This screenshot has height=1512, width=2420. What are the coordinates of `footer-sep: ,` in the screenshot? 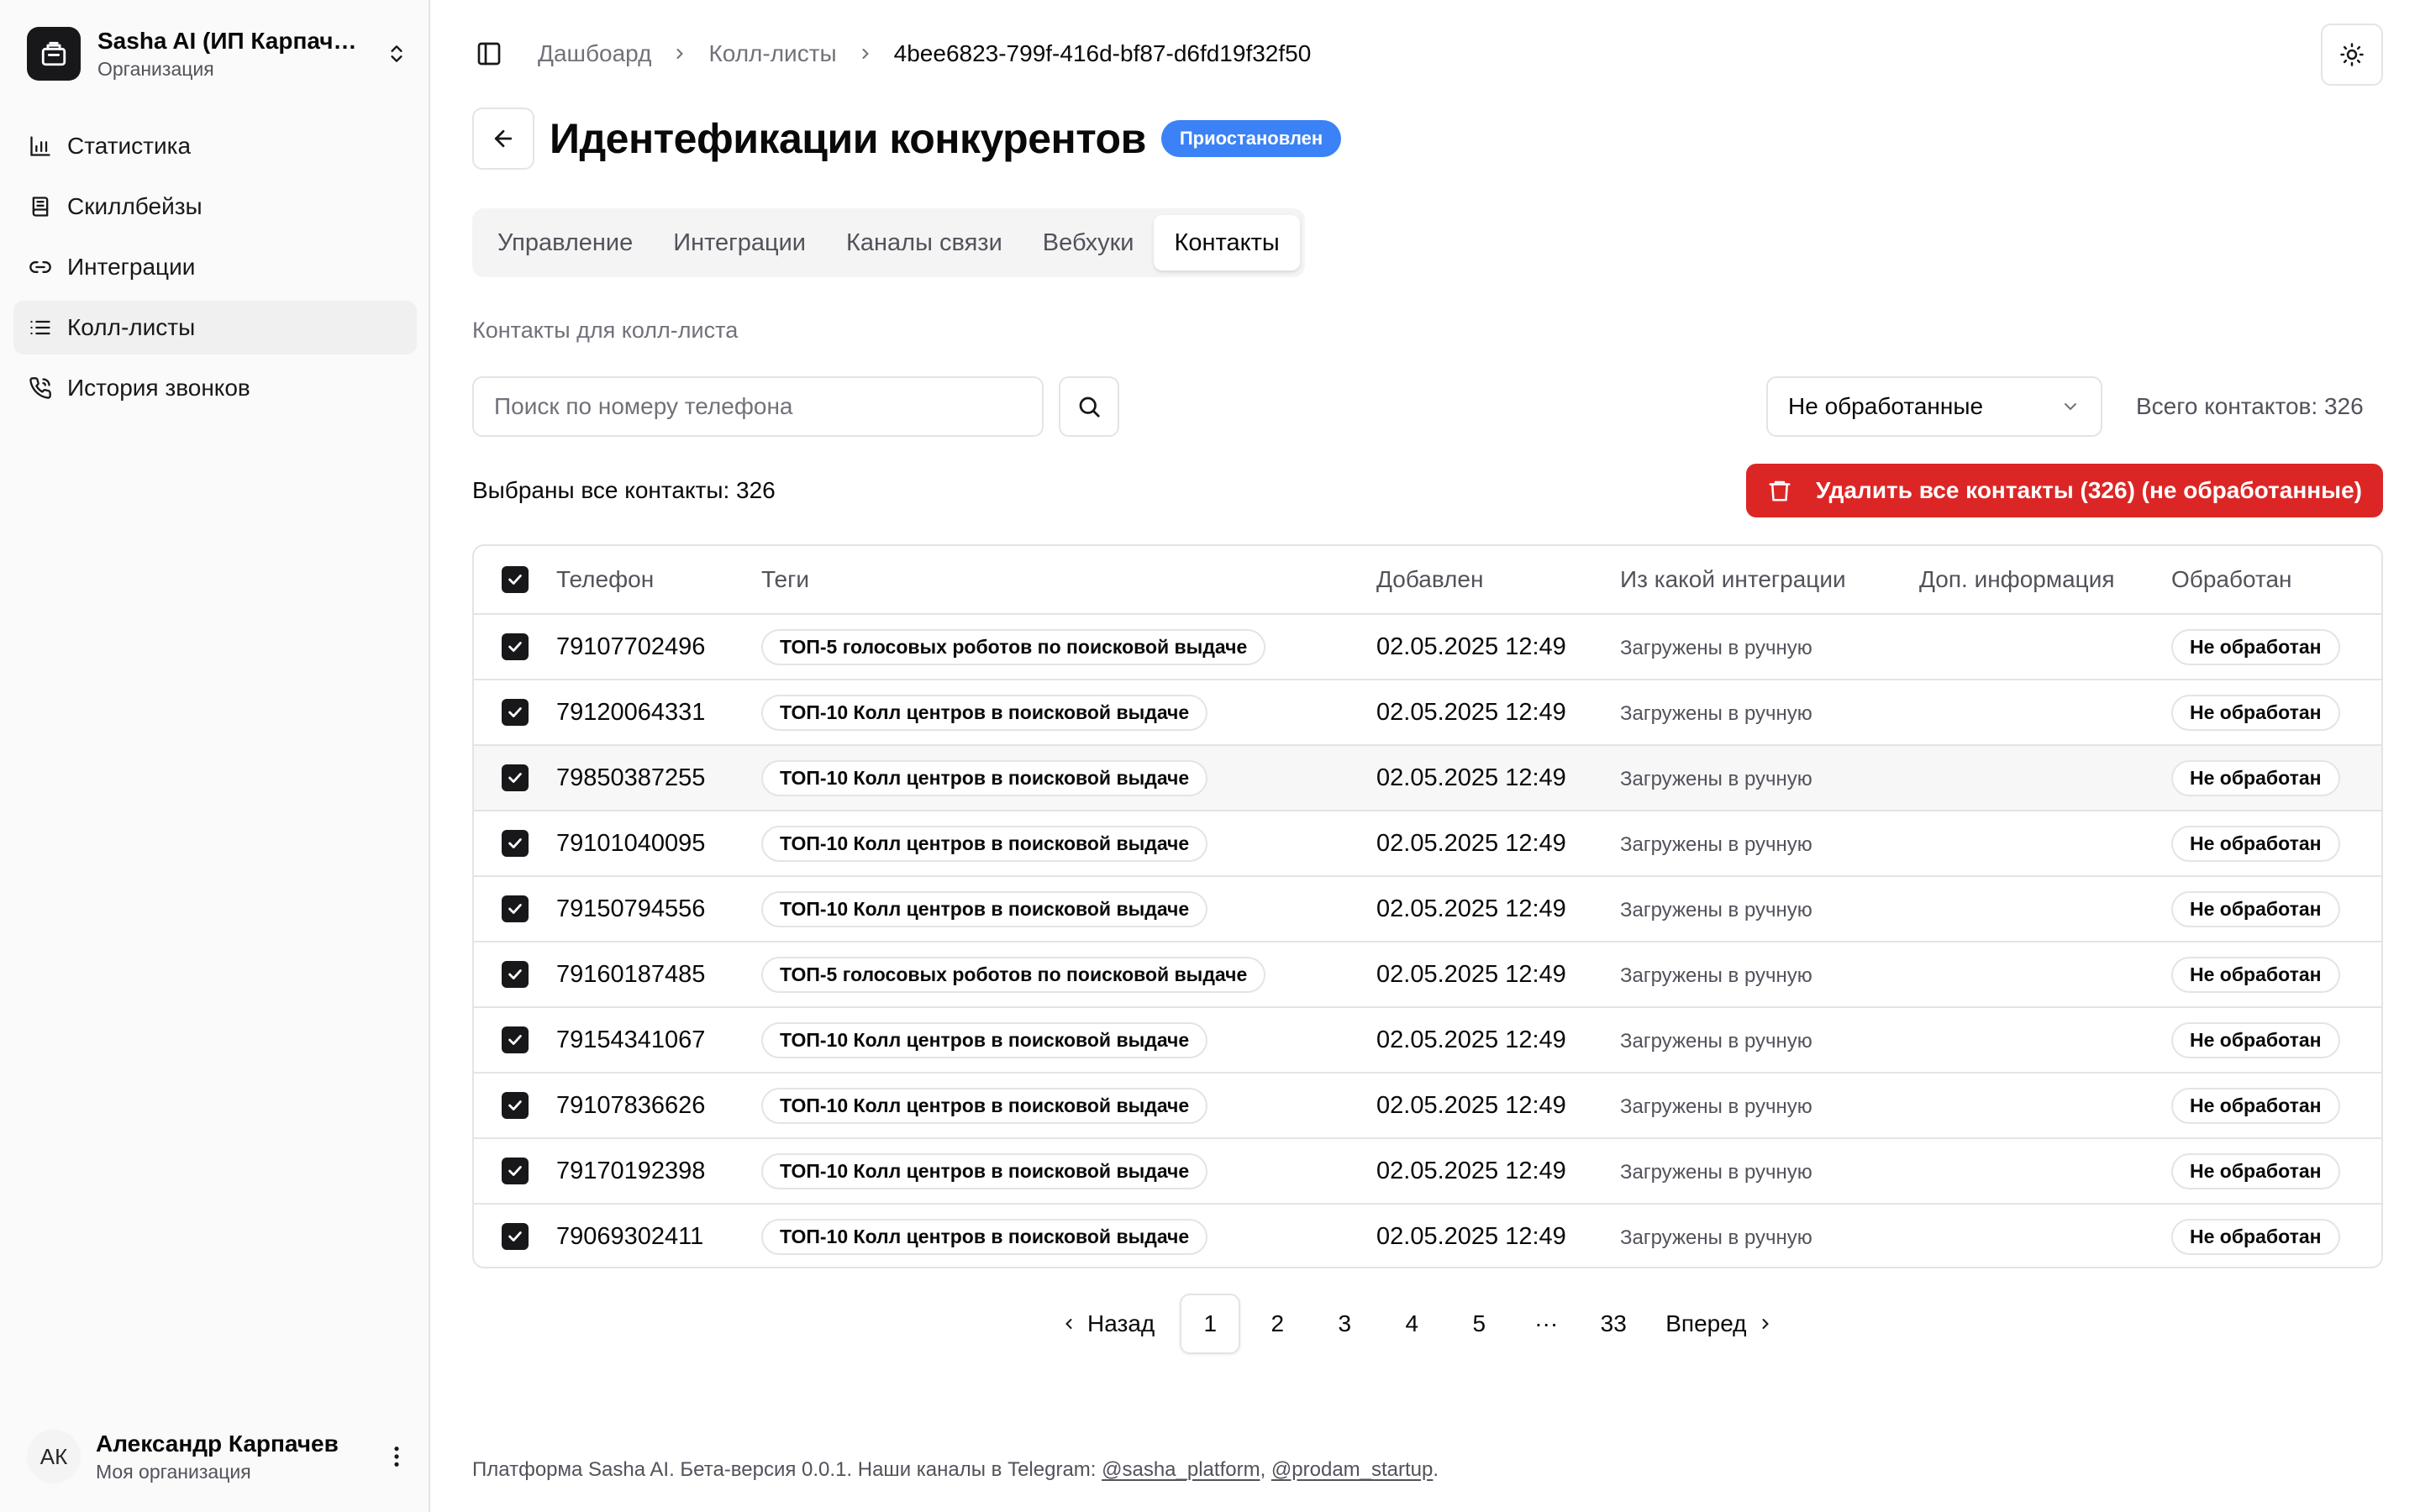 It's located at (1265, 1469).